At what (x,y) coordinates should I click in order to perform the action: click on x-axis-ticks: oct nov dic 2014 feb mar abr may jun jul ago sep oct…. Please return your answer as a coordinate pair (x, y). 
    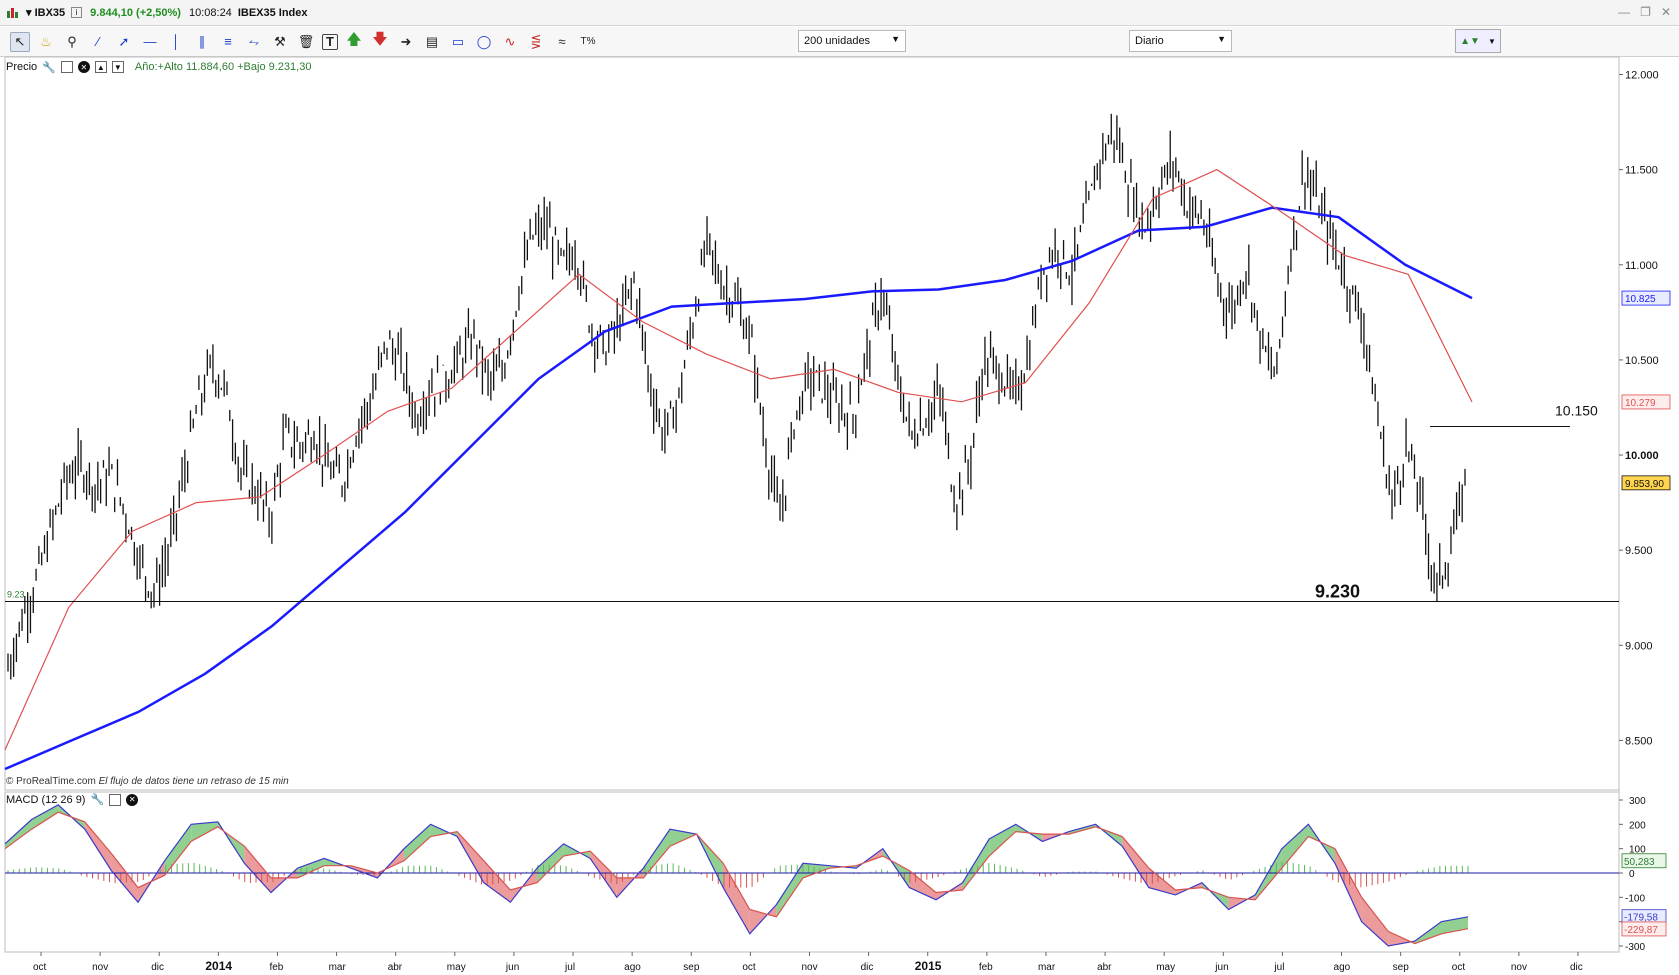
    Looking at the image, I should click on (808, 962).